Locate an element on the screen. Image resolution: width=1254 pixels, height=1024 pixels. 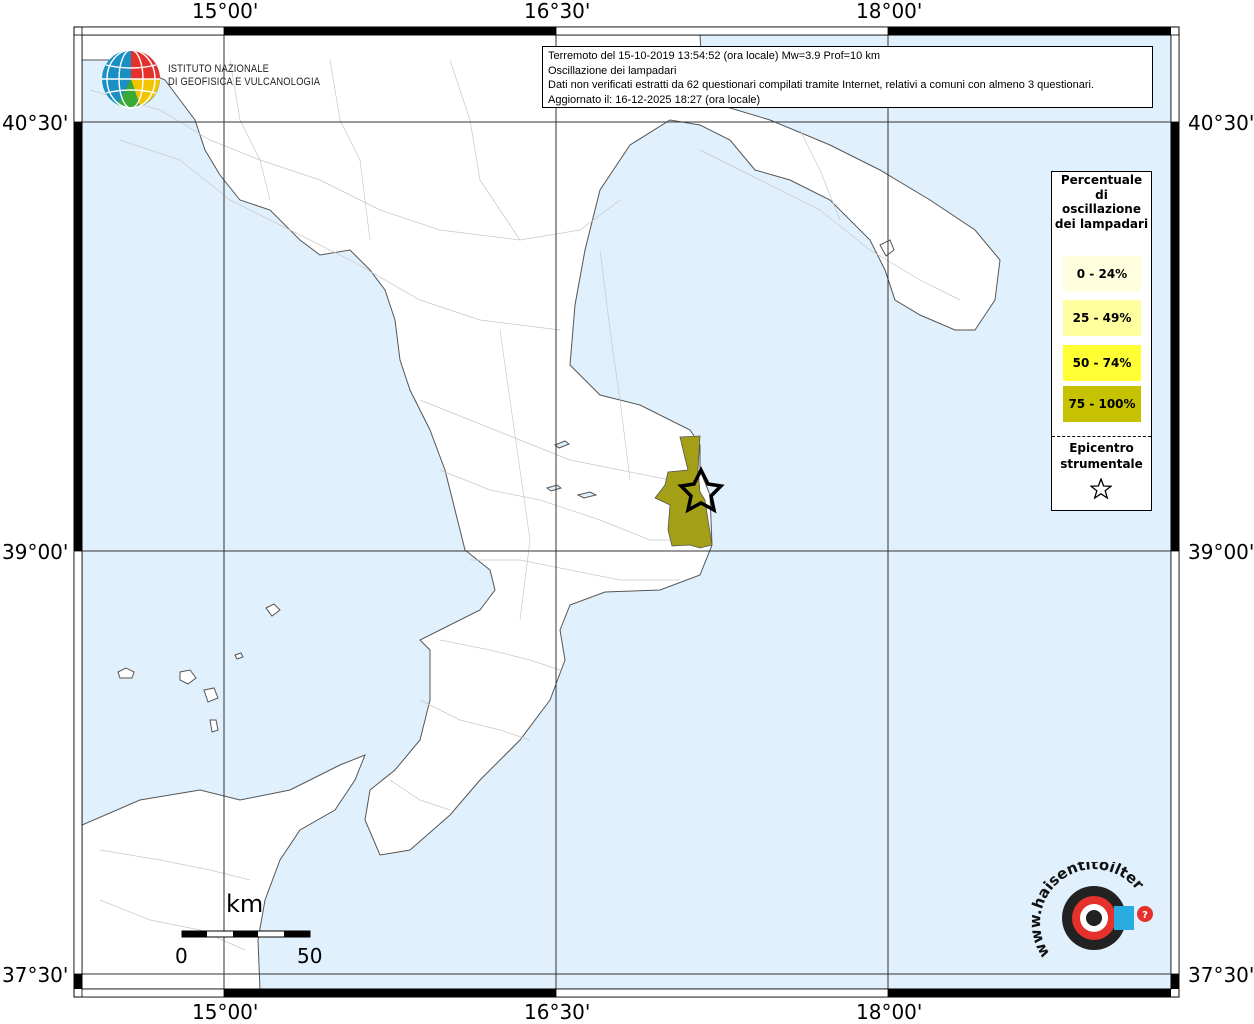
lon-label-top-16-30: 16°30' is located at coordinates (557, 11).